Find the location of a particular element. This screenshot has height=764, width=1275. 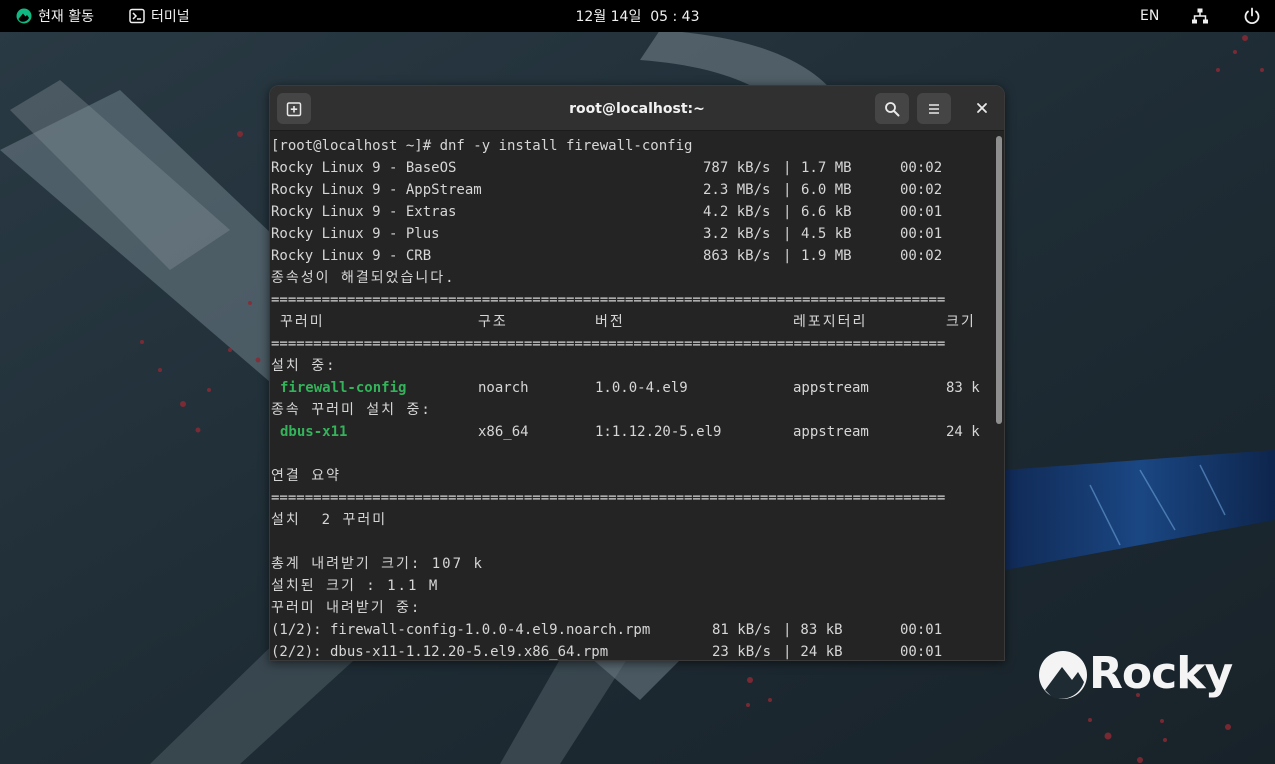

repo-speed: 3.2 kB/s is located at coordinates (737, 234).